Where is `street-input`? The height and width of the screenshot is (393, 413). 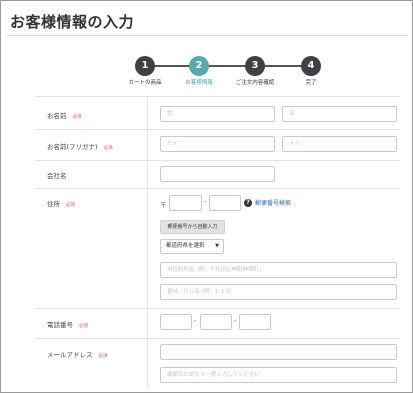
street-input is located at coordinates (278, 292).